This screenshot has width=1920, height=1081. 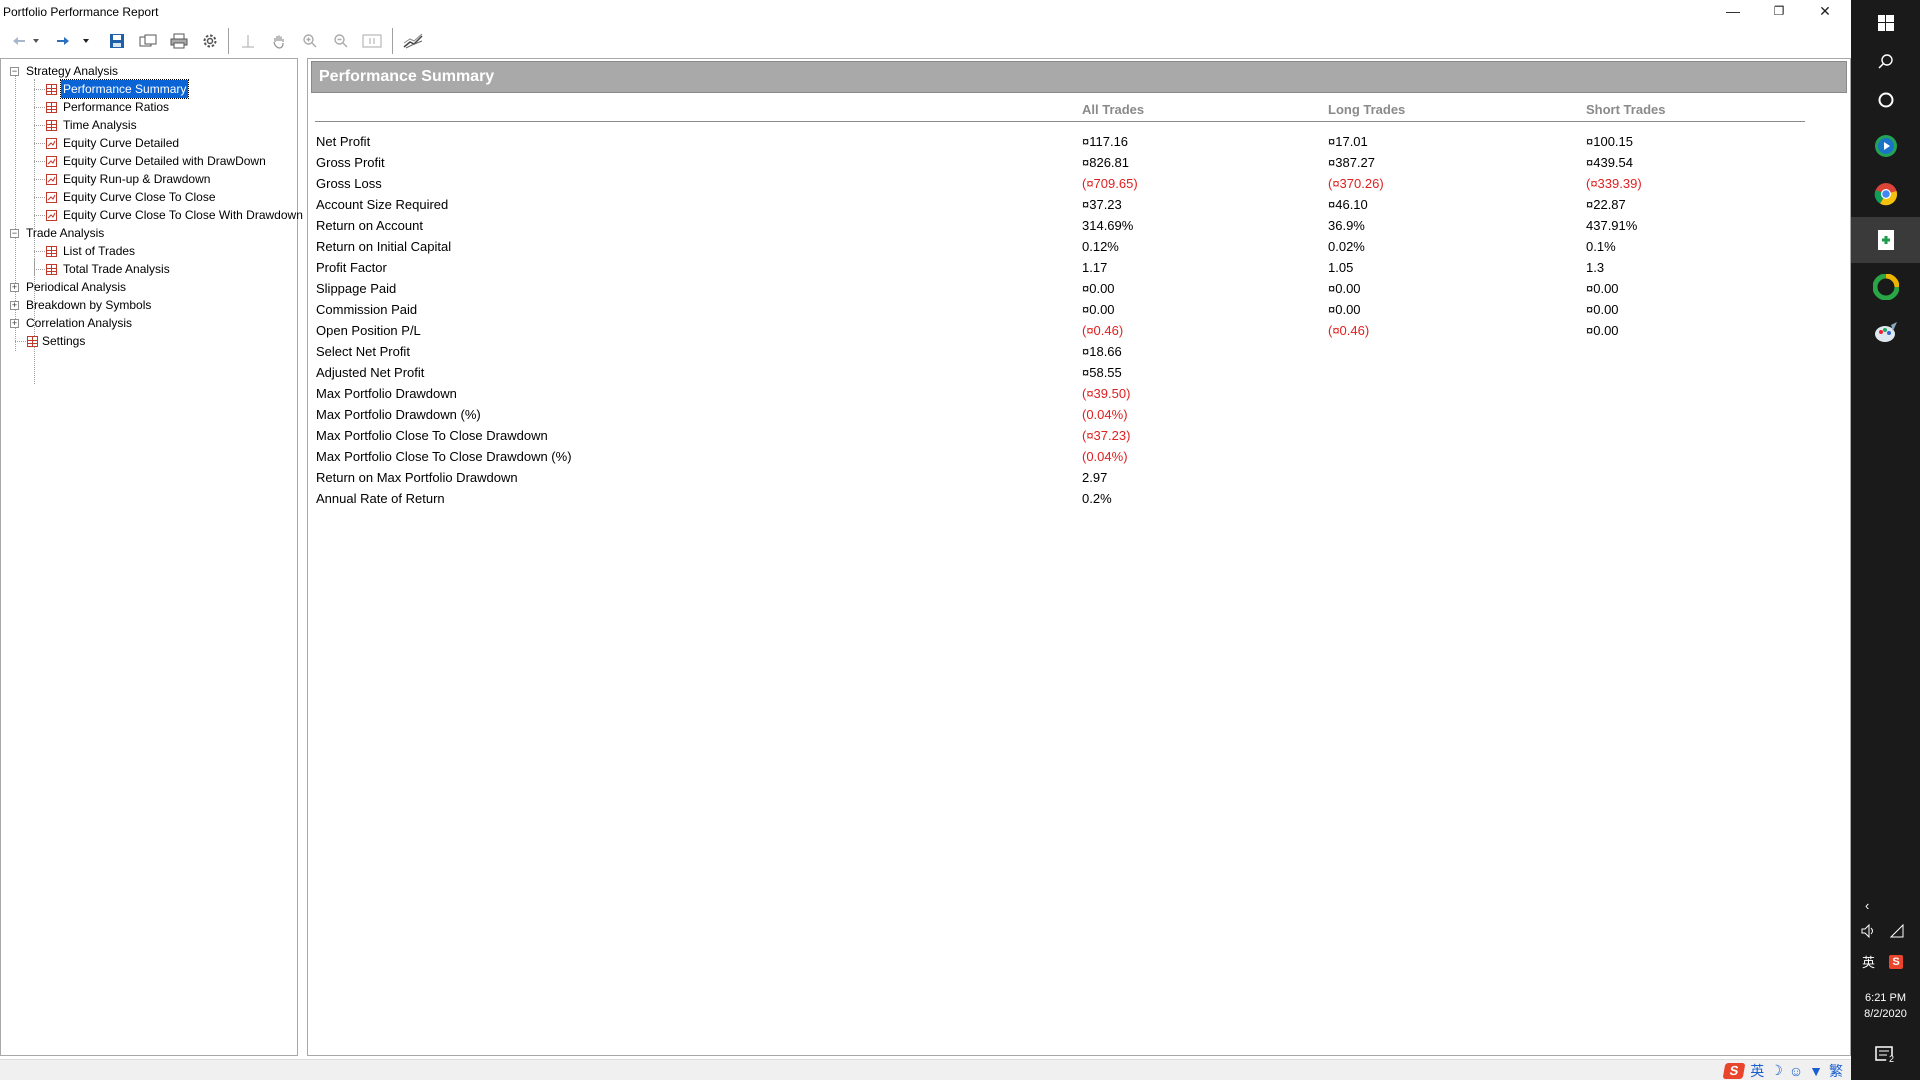 I want to click on row-label: Return on Max Portfolio Drawdown, so click(x=417, y=477).